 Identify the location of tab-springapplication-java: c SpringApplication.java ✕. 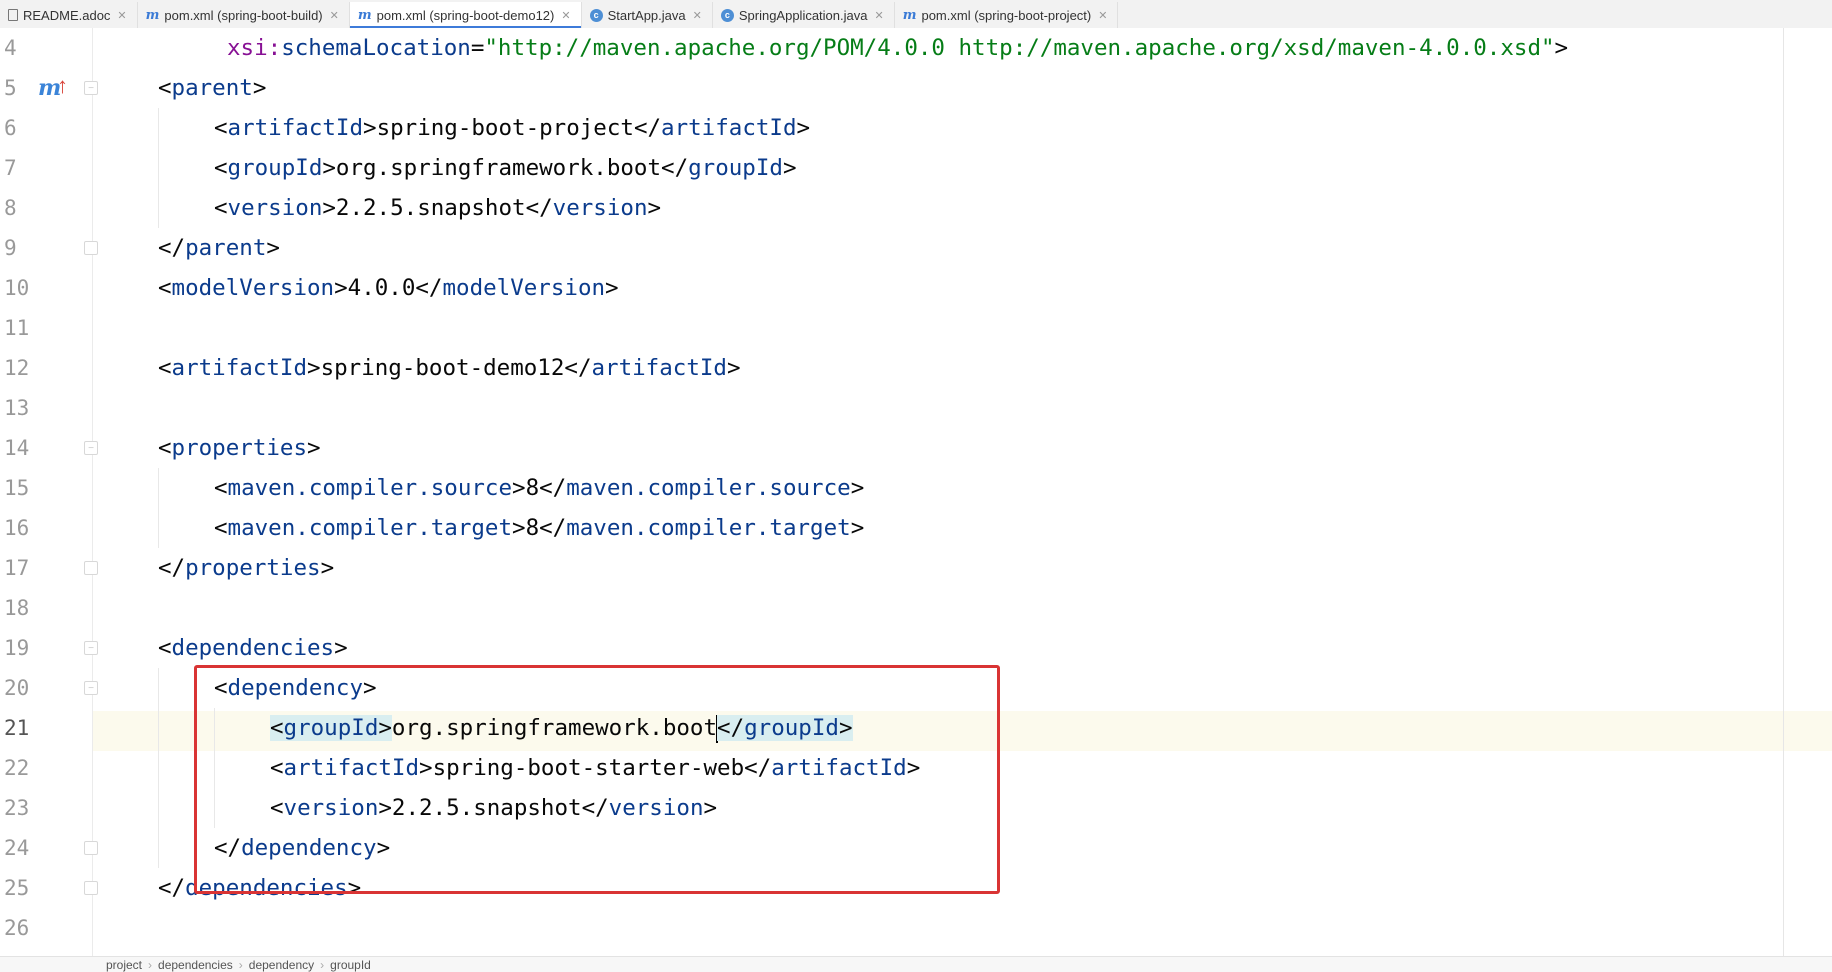
(804, 15).